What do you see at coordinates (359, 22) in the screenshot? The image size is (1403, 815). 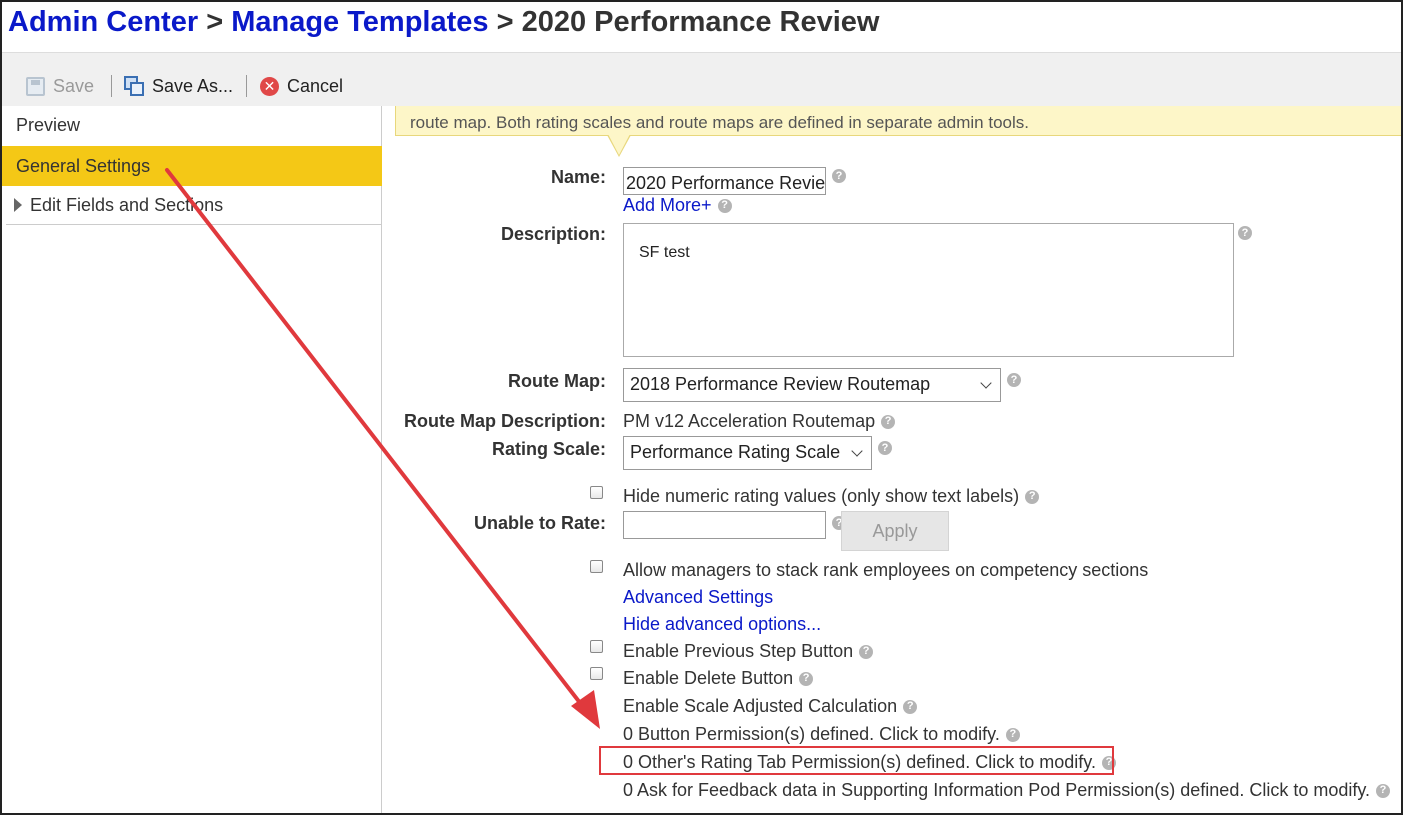 I see `breadcrumb-manage-templates: Manage Templates` at bounding box center [359, 22].